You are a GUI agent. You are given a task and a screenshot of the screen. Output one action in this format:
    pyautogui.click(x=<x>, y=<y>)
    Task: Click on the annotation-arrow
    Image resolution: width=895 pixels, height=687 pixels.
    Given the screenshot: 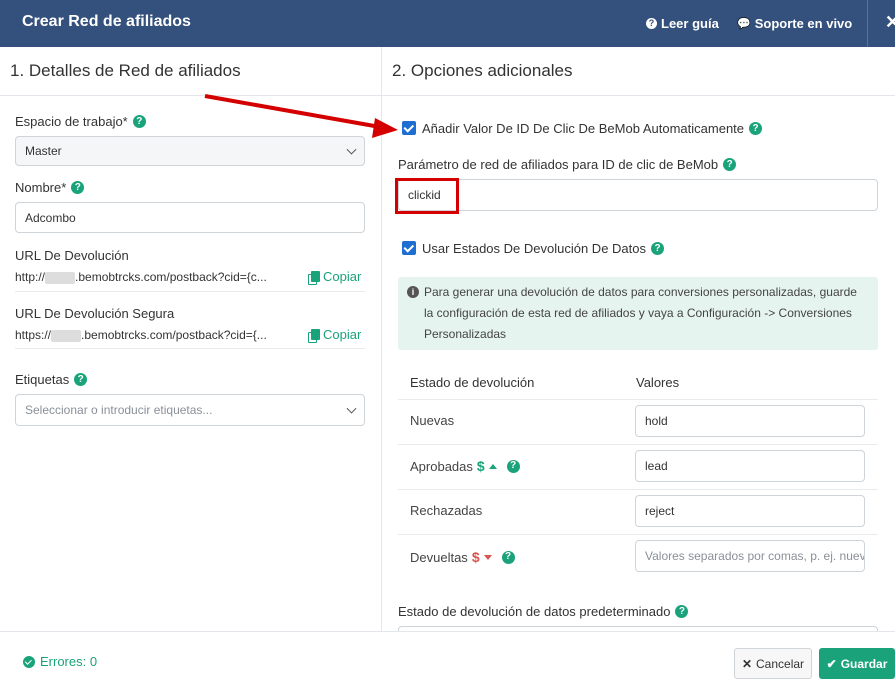 What is the action you would take?
    pyautogui.click(x=301, y=116)
    